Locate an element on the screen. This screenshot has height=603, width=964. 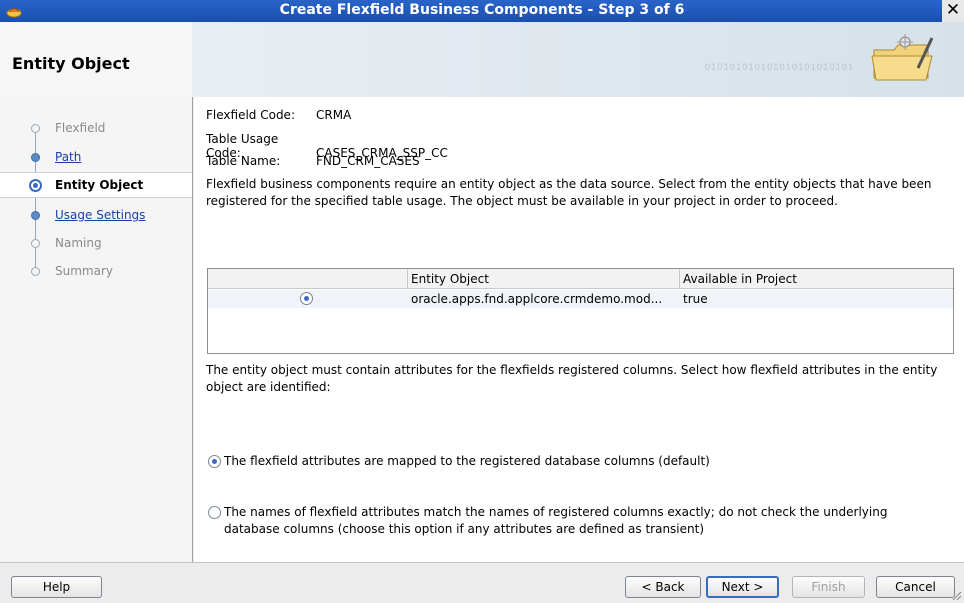
available-cell: true is located at coordinates (695, 299).